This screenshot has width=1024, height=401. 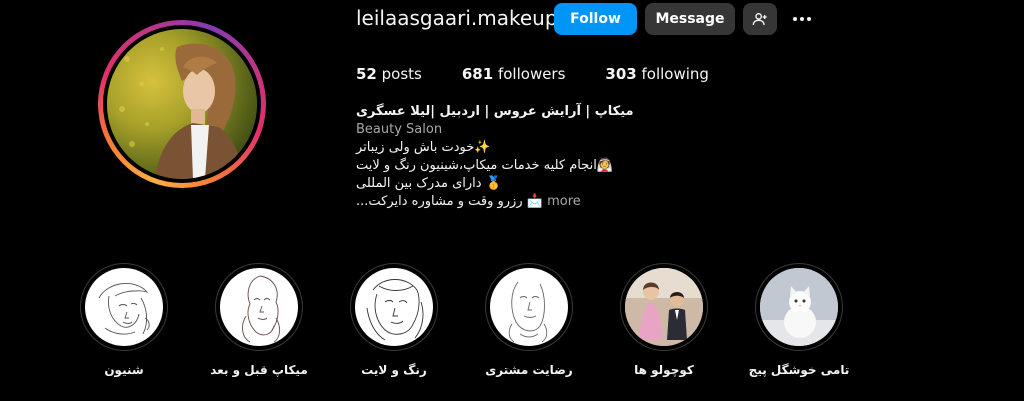 I want to click on profile-username: leilaasgaari.makeup, so click(x=457, y=18).